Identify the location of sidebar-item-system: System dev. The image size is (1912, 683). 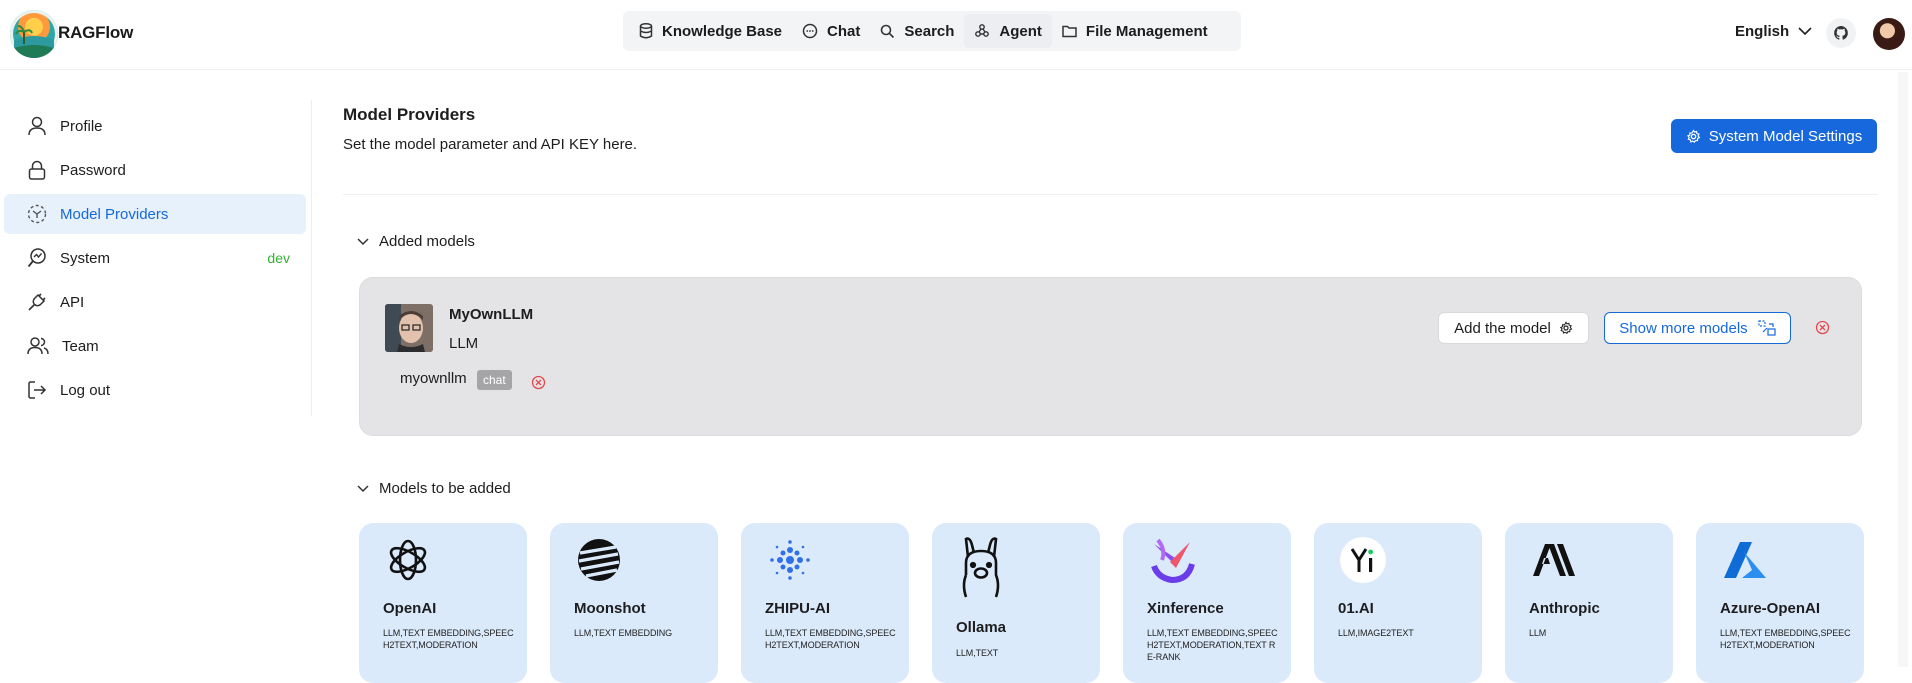
(155, 258).